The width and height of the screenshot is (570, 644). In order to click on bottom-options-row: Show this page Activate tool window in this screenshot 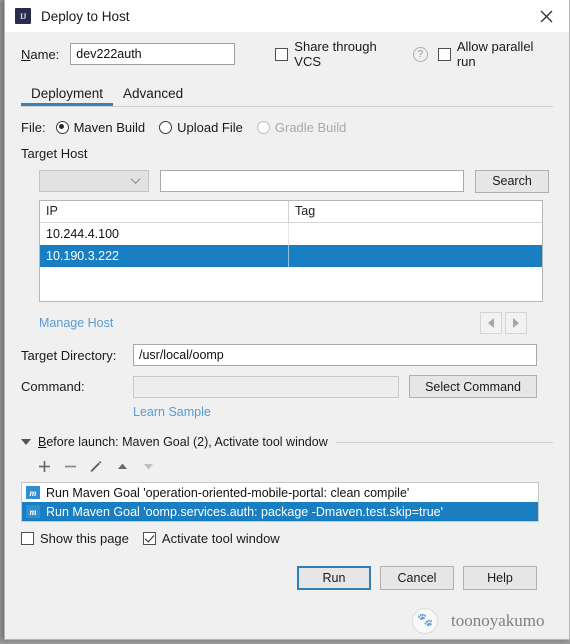, I will do `click(287, 538)`.